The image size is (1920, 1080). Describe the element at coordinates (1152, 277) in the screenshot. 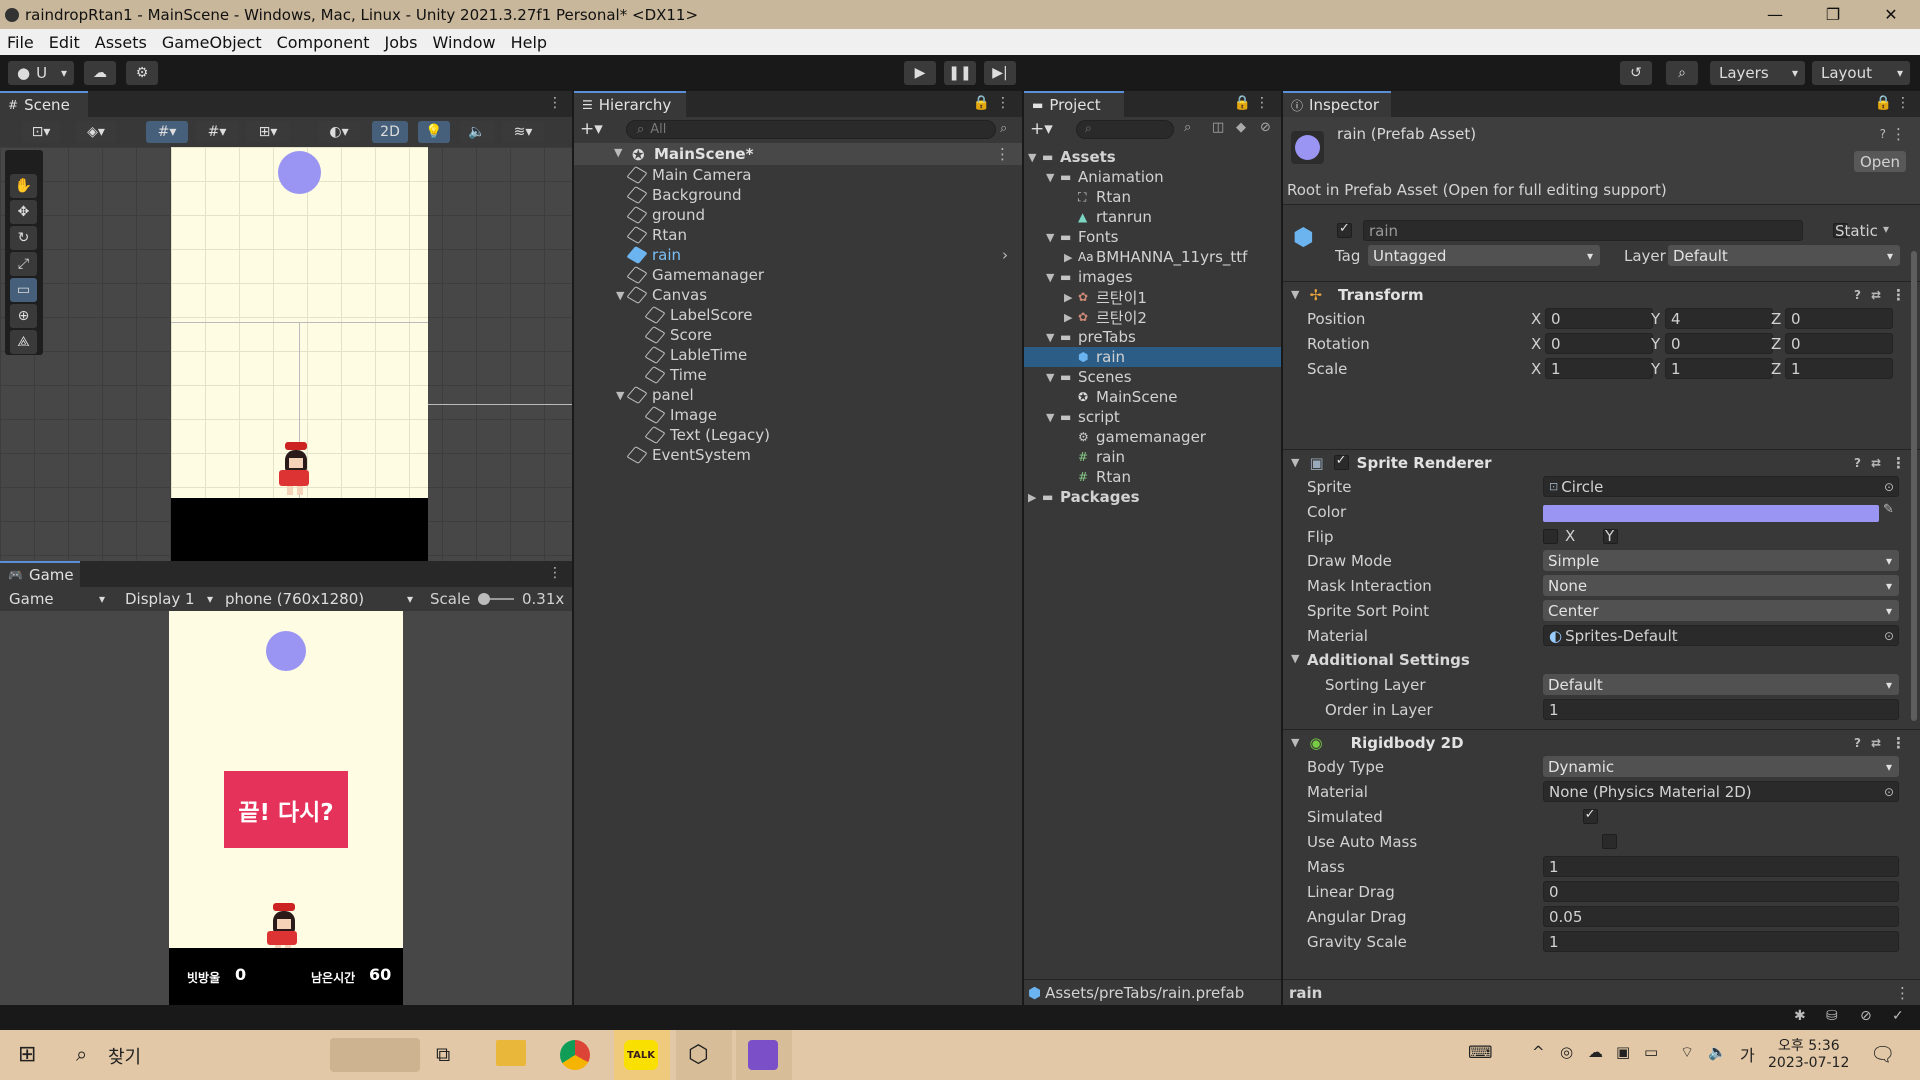

I see `project-item: ▼ ▬ images` at that location.